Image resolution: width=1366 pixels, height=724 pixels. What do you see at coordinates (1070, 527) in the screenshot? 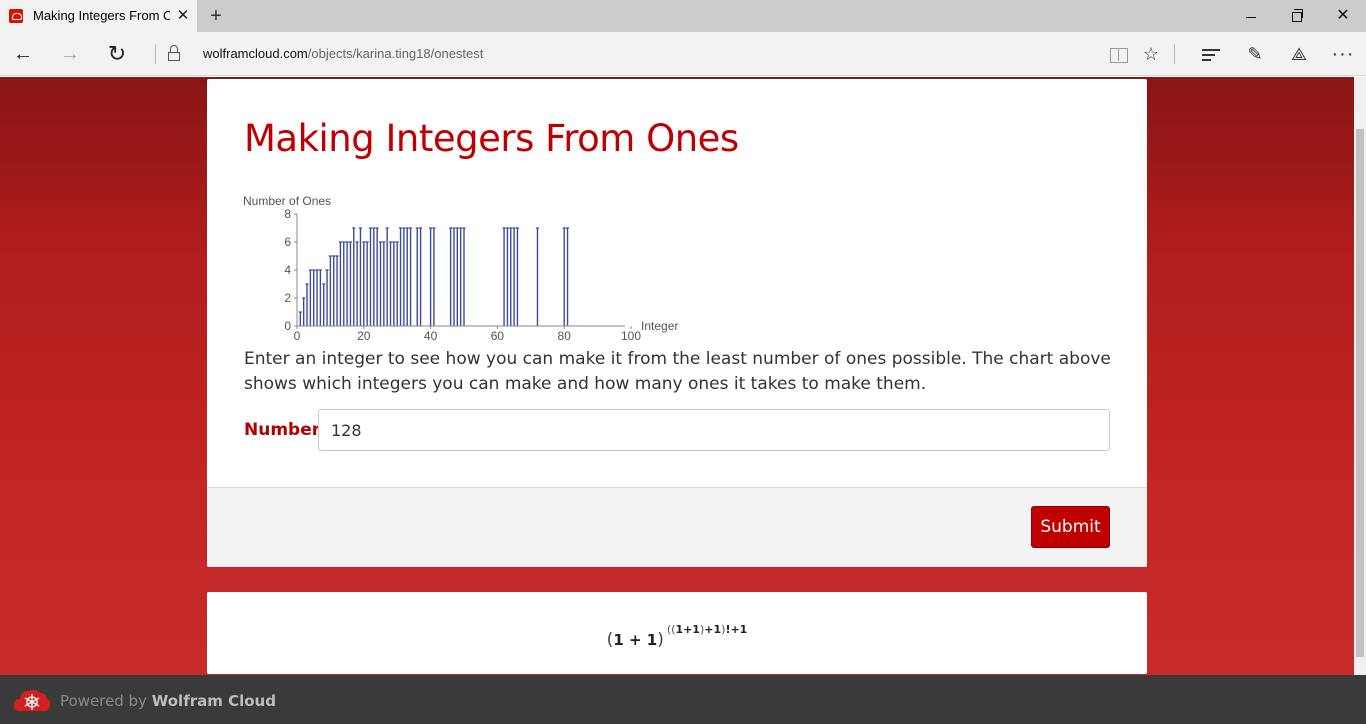
I see `submit-button: Submit` at bounding box center [1070, 527].